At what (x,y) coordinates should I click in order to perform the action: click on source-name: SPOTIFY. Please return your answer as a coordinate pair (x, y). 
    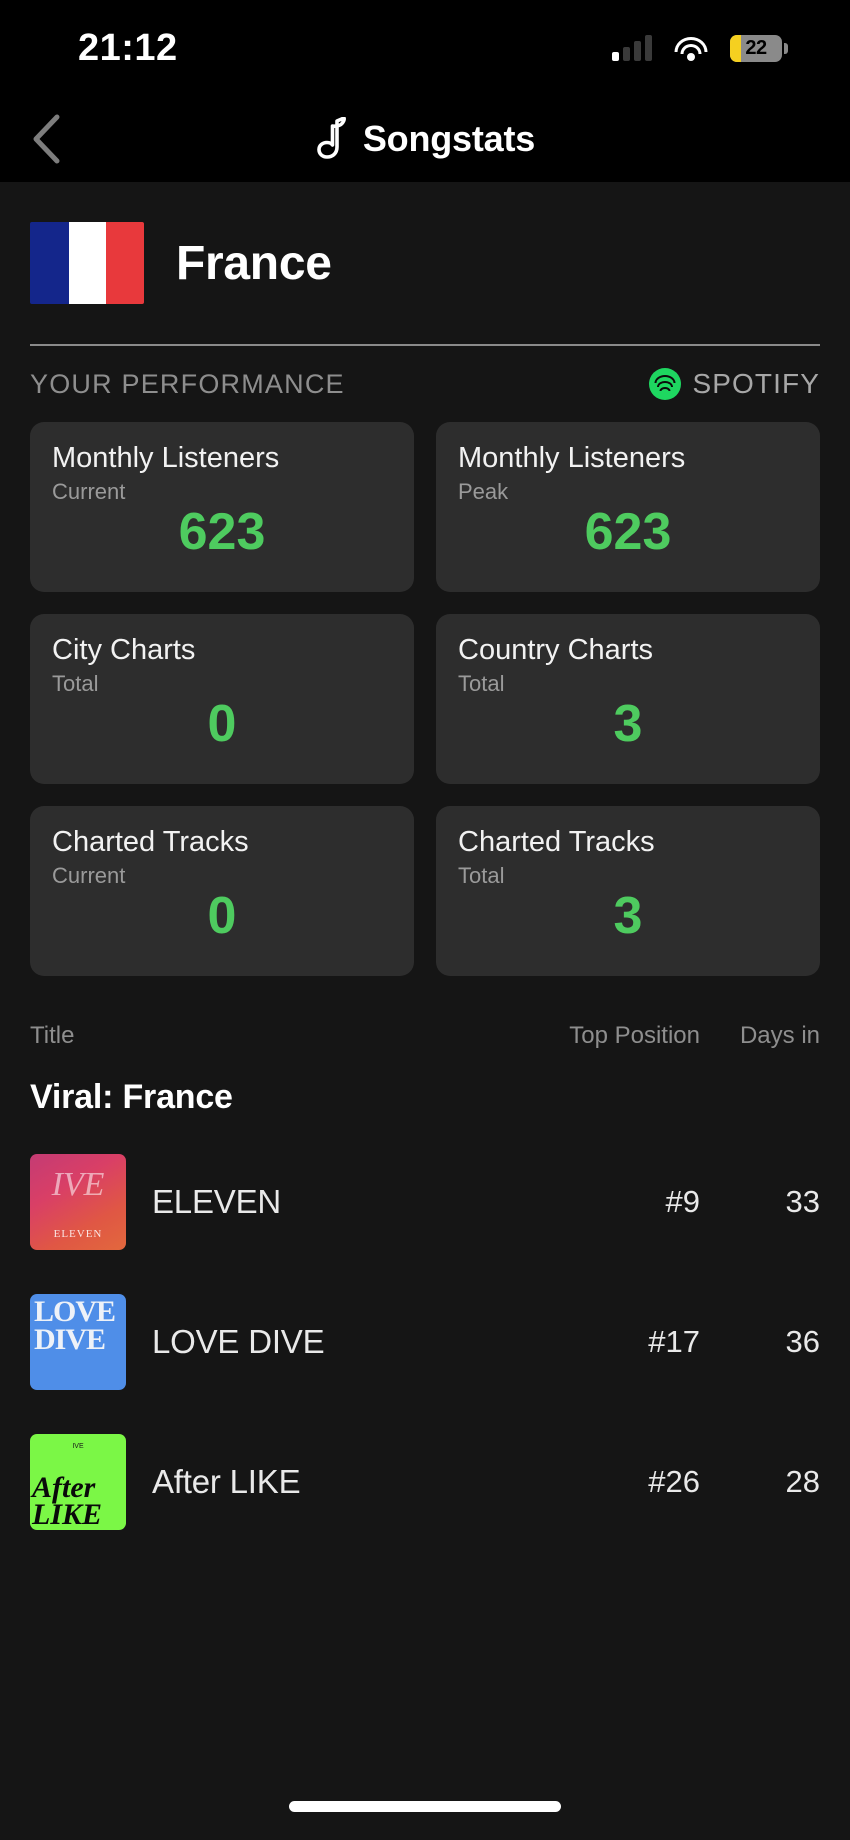
    Looking at the image, I should click on (756, 383).